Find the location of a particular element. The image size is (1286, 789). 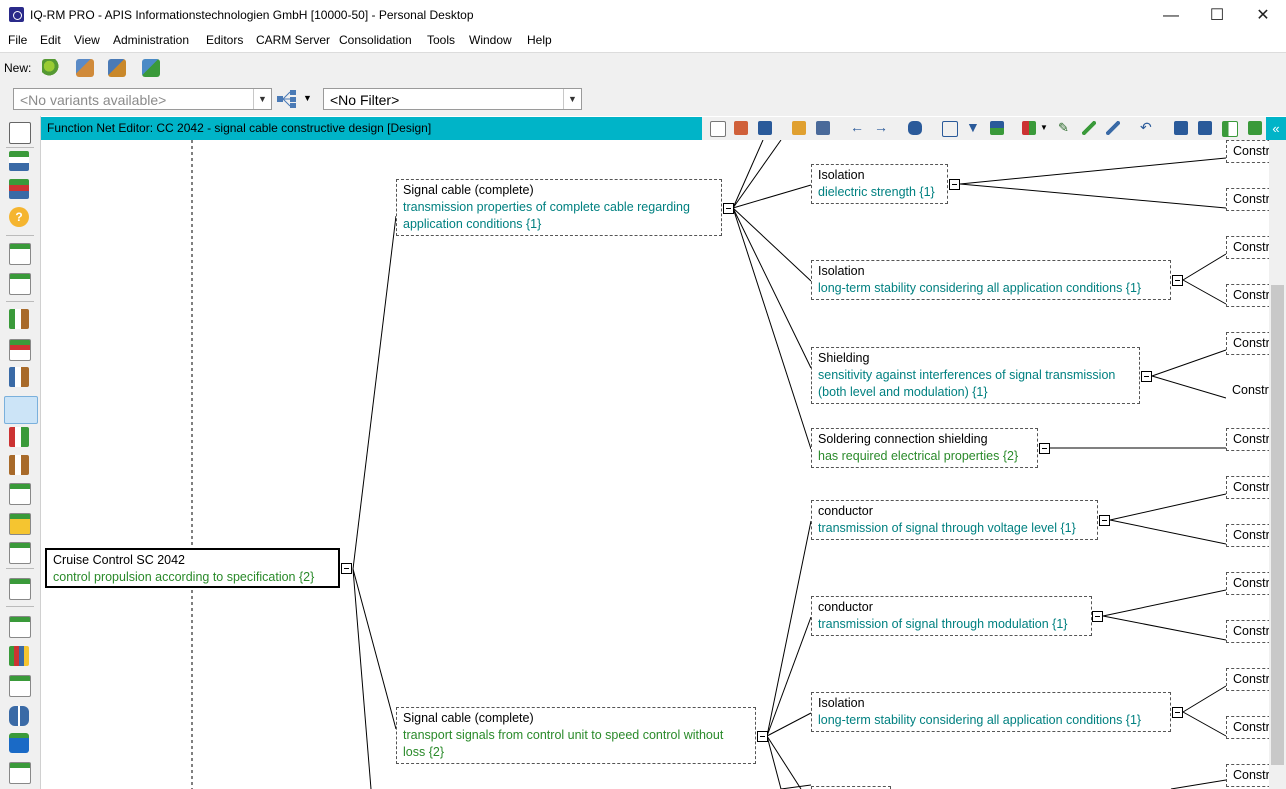

history-icon is located at coordinates (20, 686).